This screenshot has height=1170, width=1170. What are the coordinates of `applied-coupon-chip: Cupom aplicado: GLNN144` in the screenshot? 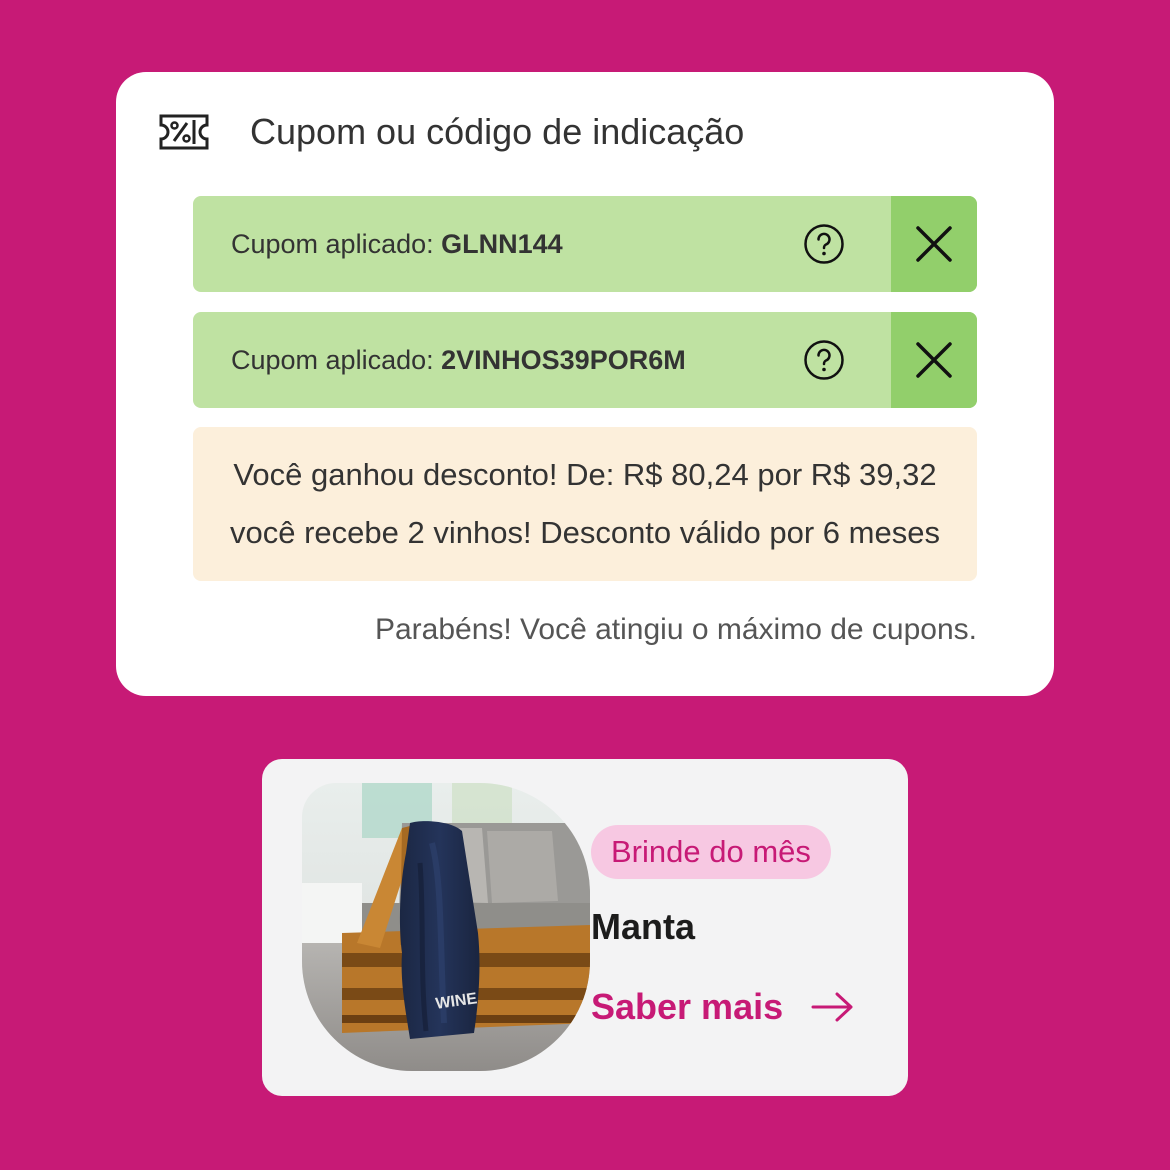 It's located at (585, 244).